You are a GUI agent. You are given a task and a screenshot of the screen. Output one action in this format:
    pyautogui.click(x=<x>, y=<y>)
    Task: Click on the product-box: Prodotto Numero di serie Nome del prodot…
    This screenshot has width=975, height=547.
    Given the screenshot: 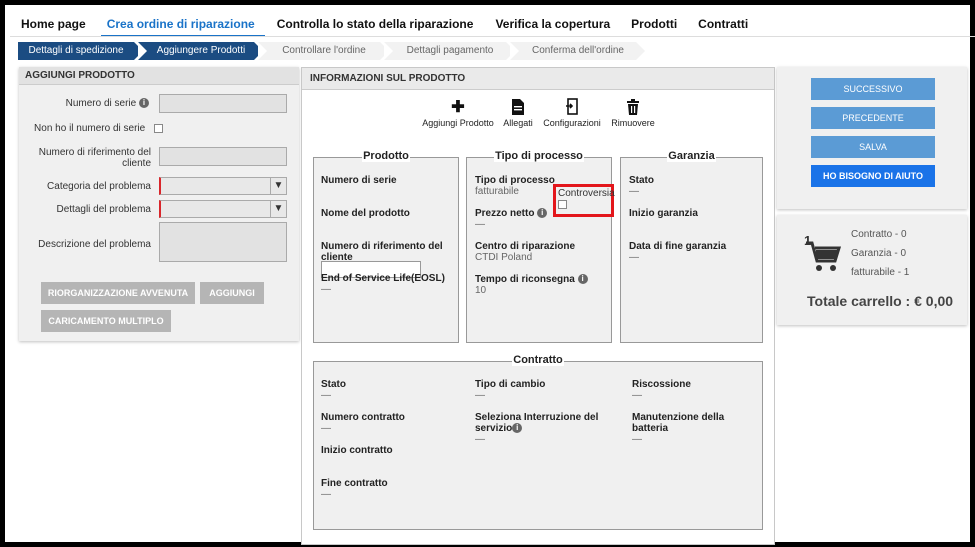 What is the action you would take?
    pyautogui.click(x=386, y=246)
    